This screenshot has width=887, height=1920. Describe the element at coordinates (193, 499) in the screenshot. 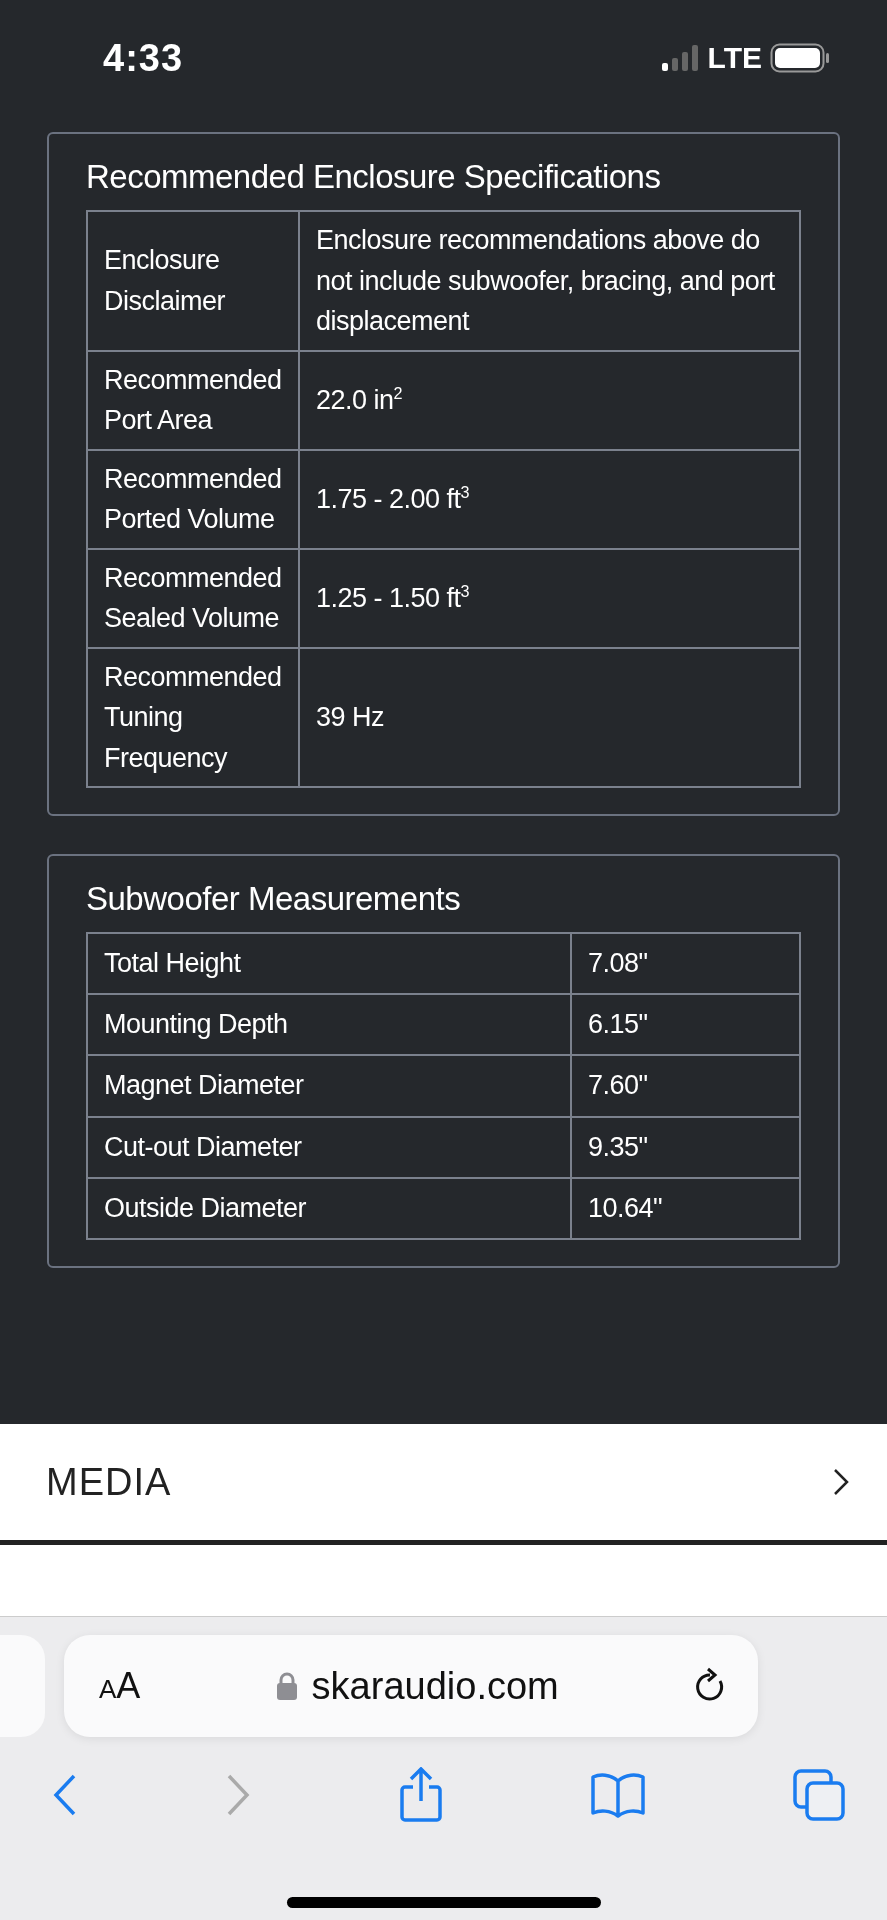

I see `table-cell: Recommended Ported Volume` at that location.